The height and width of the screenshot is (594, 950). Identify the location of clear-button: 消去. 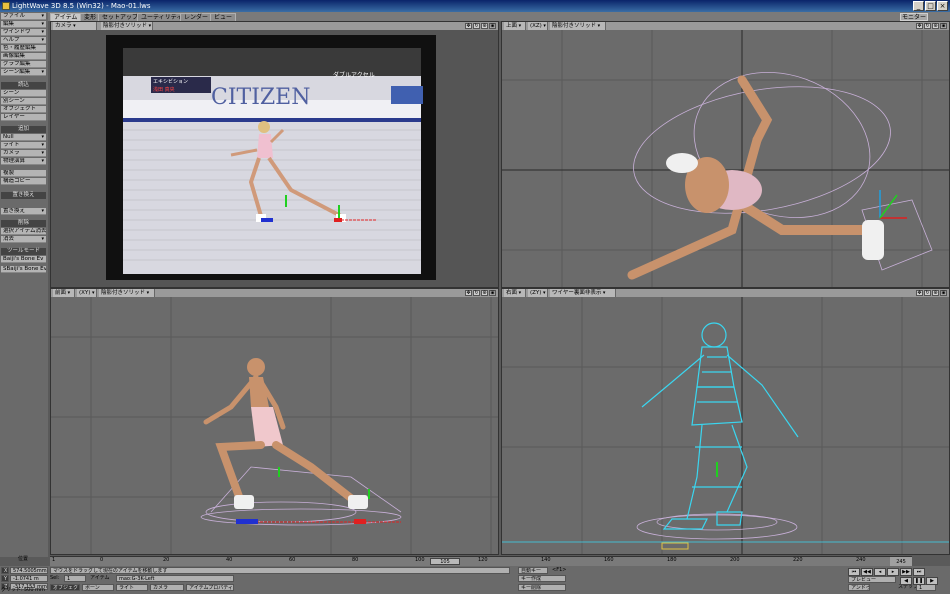
(23, 239).